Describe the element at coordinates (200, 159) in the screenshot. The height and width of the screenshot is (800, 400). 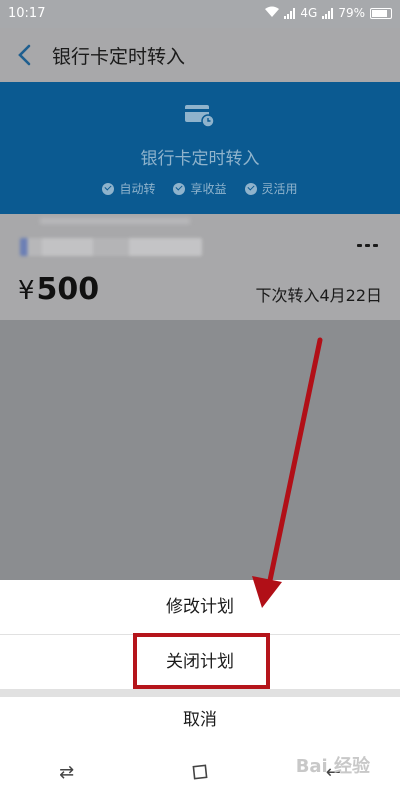
I see `banner-heading: 银行卡定时转入` at that location.